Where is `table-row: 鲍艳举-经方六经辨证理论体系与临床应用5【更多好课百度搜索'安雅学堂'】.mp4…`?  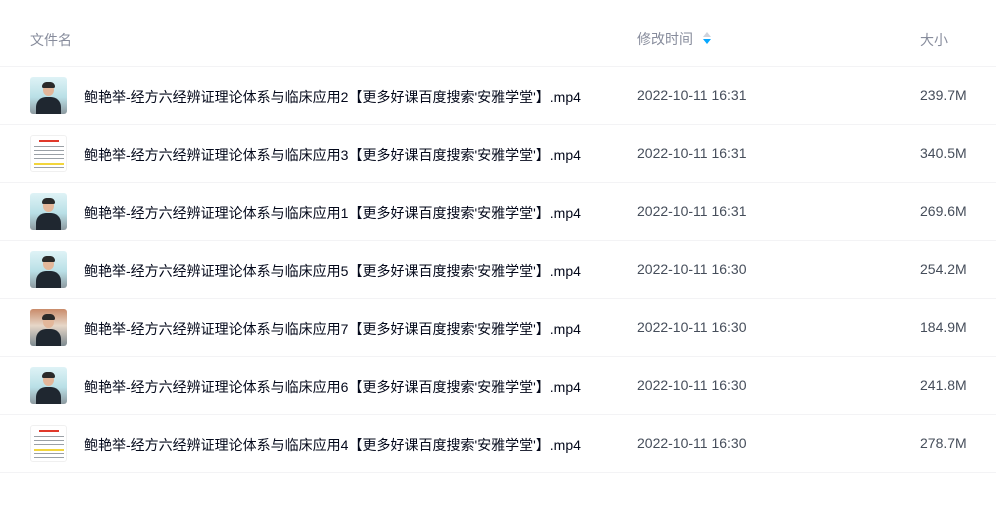 table-row: 鲍艳举-经方六经辨证理论体系与临床应用5【更多好课百度搜索'安雅学堂'】.mp4… is located at coordinates (498, 270).